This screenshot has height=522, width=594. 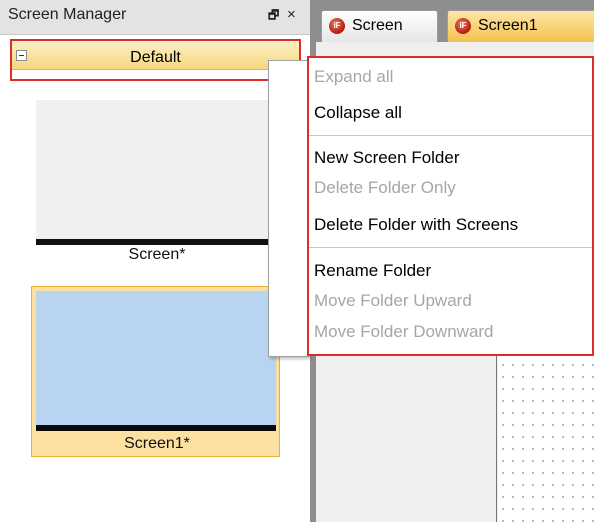 I want to click on folder-header: Default, so click(x=155, y=55).